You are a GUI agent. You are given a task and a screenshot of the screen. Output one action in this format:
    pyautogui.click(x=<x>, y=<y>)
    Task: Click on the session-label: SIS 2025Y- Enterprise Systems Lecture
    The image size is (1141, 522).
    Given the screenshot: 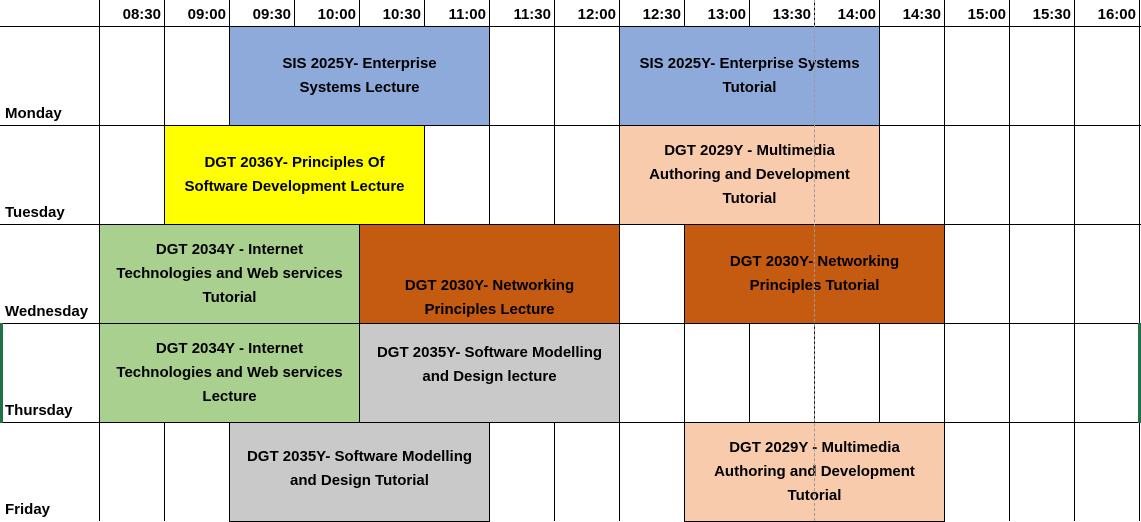 What is the action you would take?
    pyautogui.click(x=359, y=75)
    